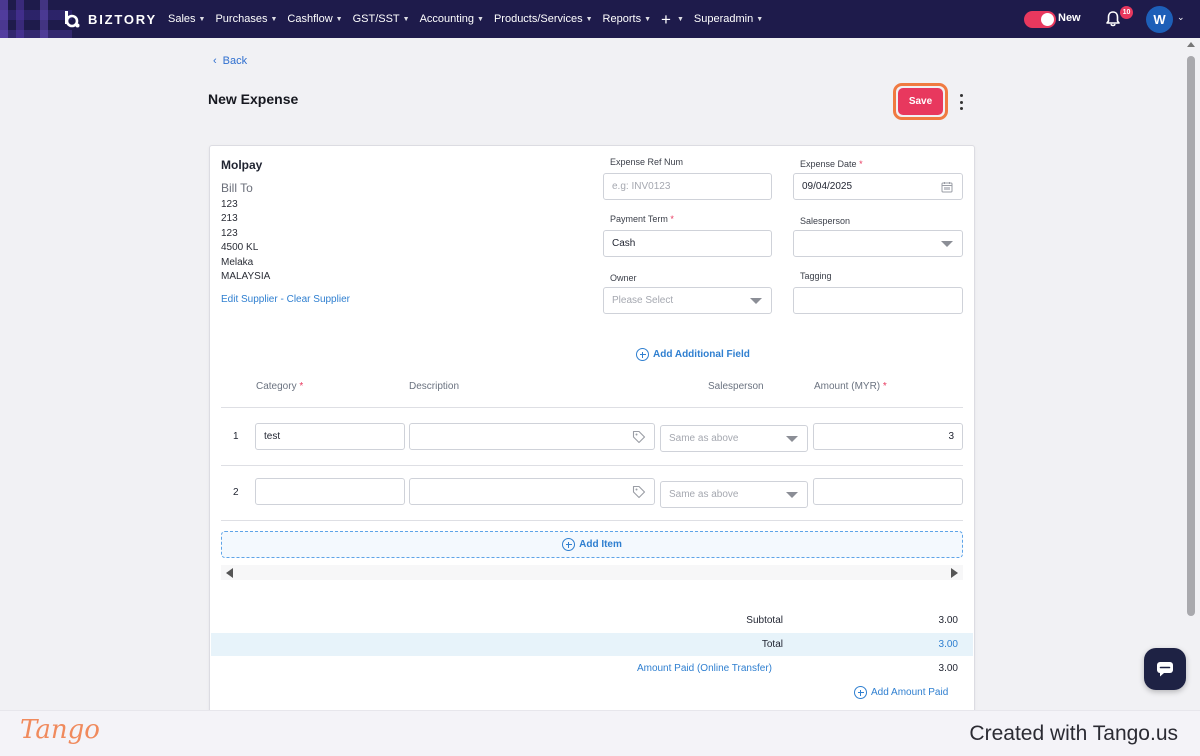 This screenshot has width=1200, height=756. I want to click on notification-badge: 10, so click(1126, 12).